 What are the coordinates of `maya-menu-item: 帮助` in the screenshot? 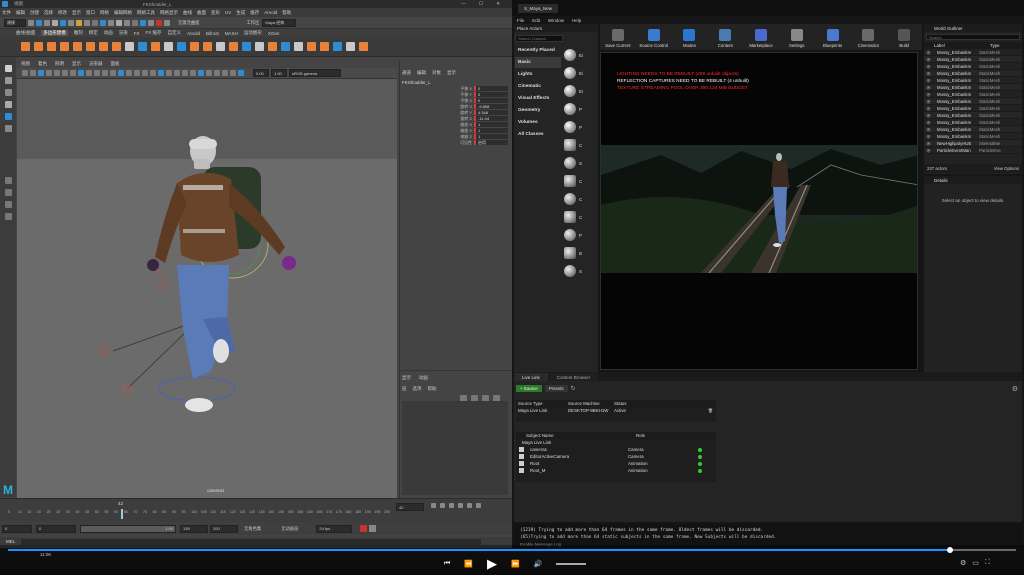 It's located at (286, 13).